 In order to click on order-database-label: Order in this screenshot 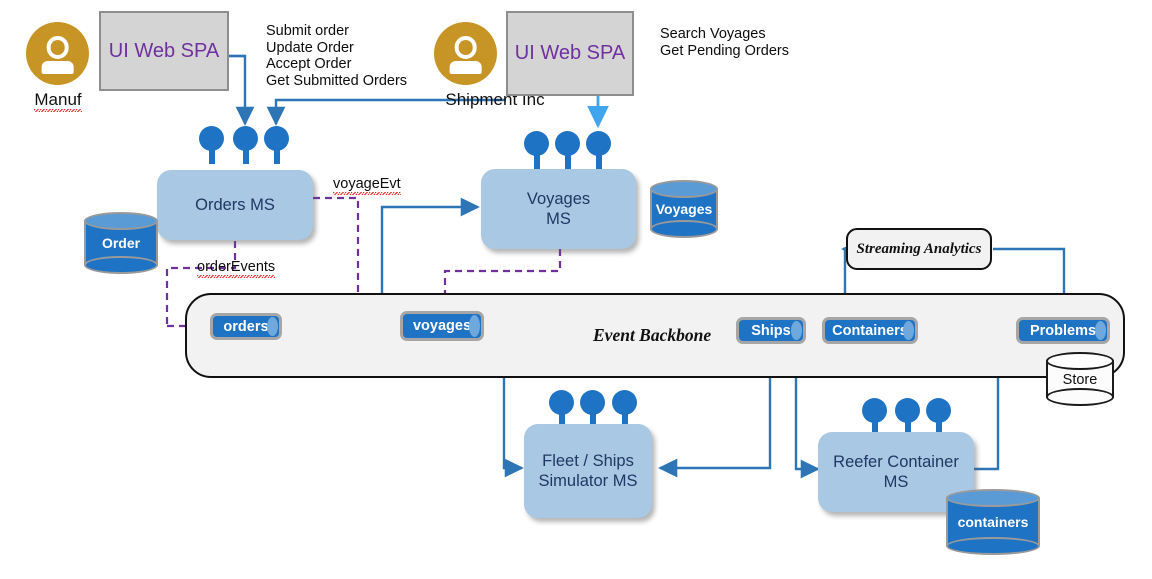, I will do `click(121, 243)`.